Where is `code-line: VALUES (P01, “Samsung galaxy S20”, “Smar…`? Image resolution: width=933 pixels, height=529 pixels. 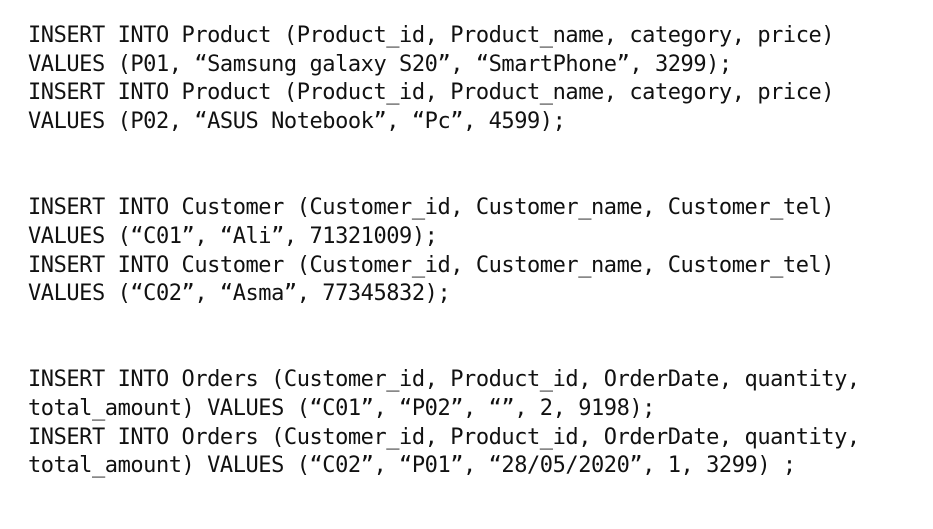 code-line: VALUES (P01, “Samsung galaxy S20”, “Smar… is located at coordinates (380, 64).